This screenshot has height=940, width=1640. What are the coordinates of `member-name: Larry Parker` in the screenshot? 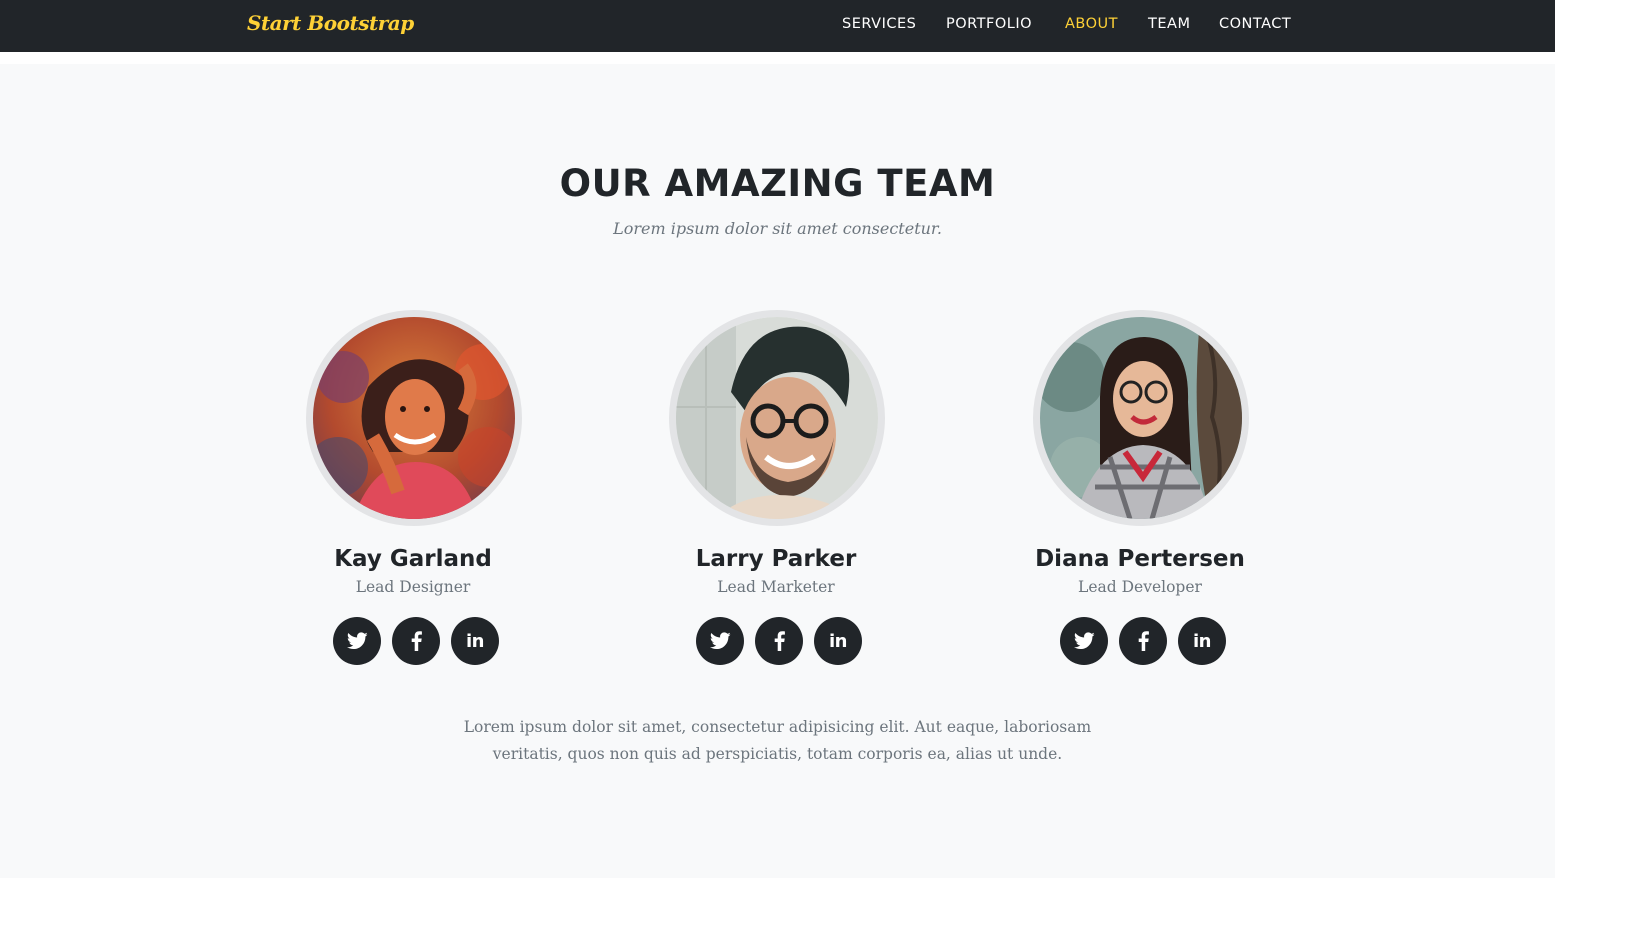 It's located at (776, 559).